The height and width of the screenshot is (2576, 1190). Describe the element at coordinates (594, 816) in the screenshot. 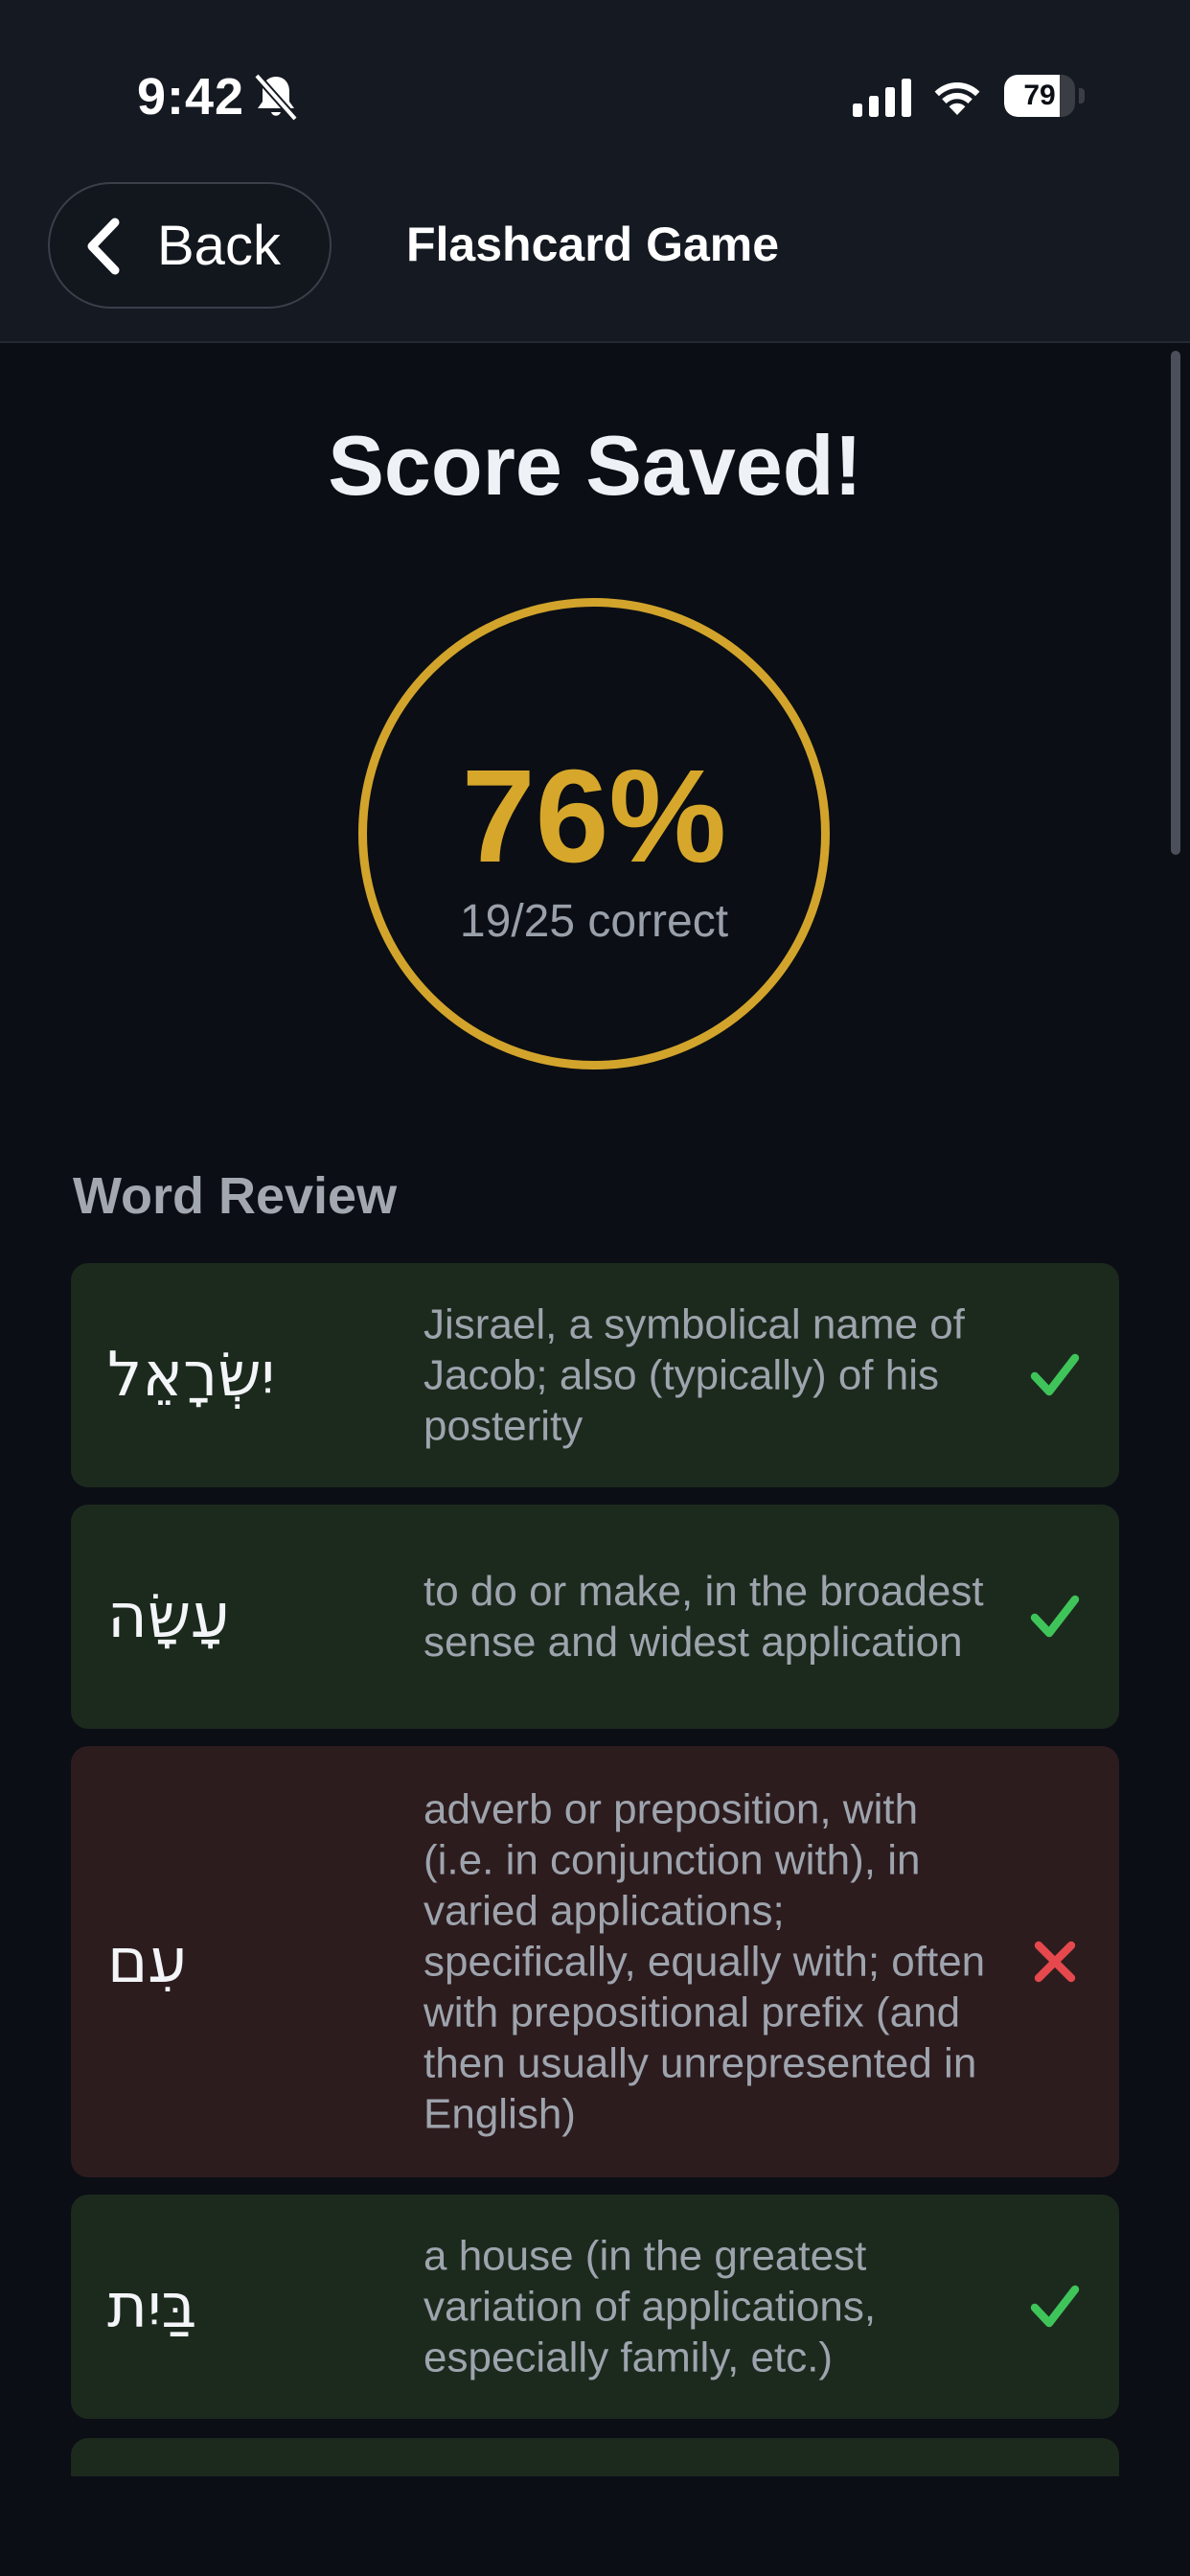

I see `score-percent: 76%` at that location.